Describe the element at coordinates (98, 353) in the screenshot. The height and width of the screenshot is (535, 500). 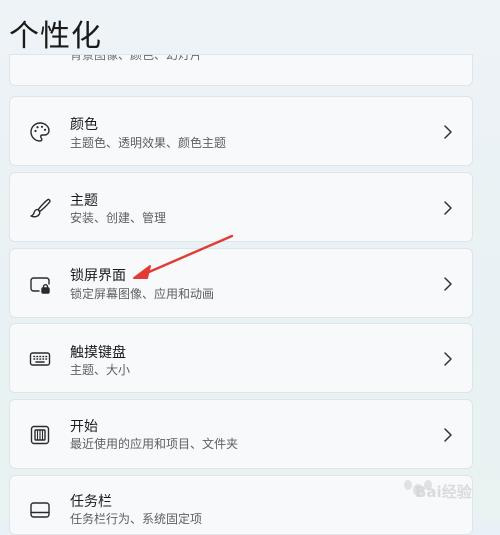
I see `settings-item-label: 触摸键盘` at that location.